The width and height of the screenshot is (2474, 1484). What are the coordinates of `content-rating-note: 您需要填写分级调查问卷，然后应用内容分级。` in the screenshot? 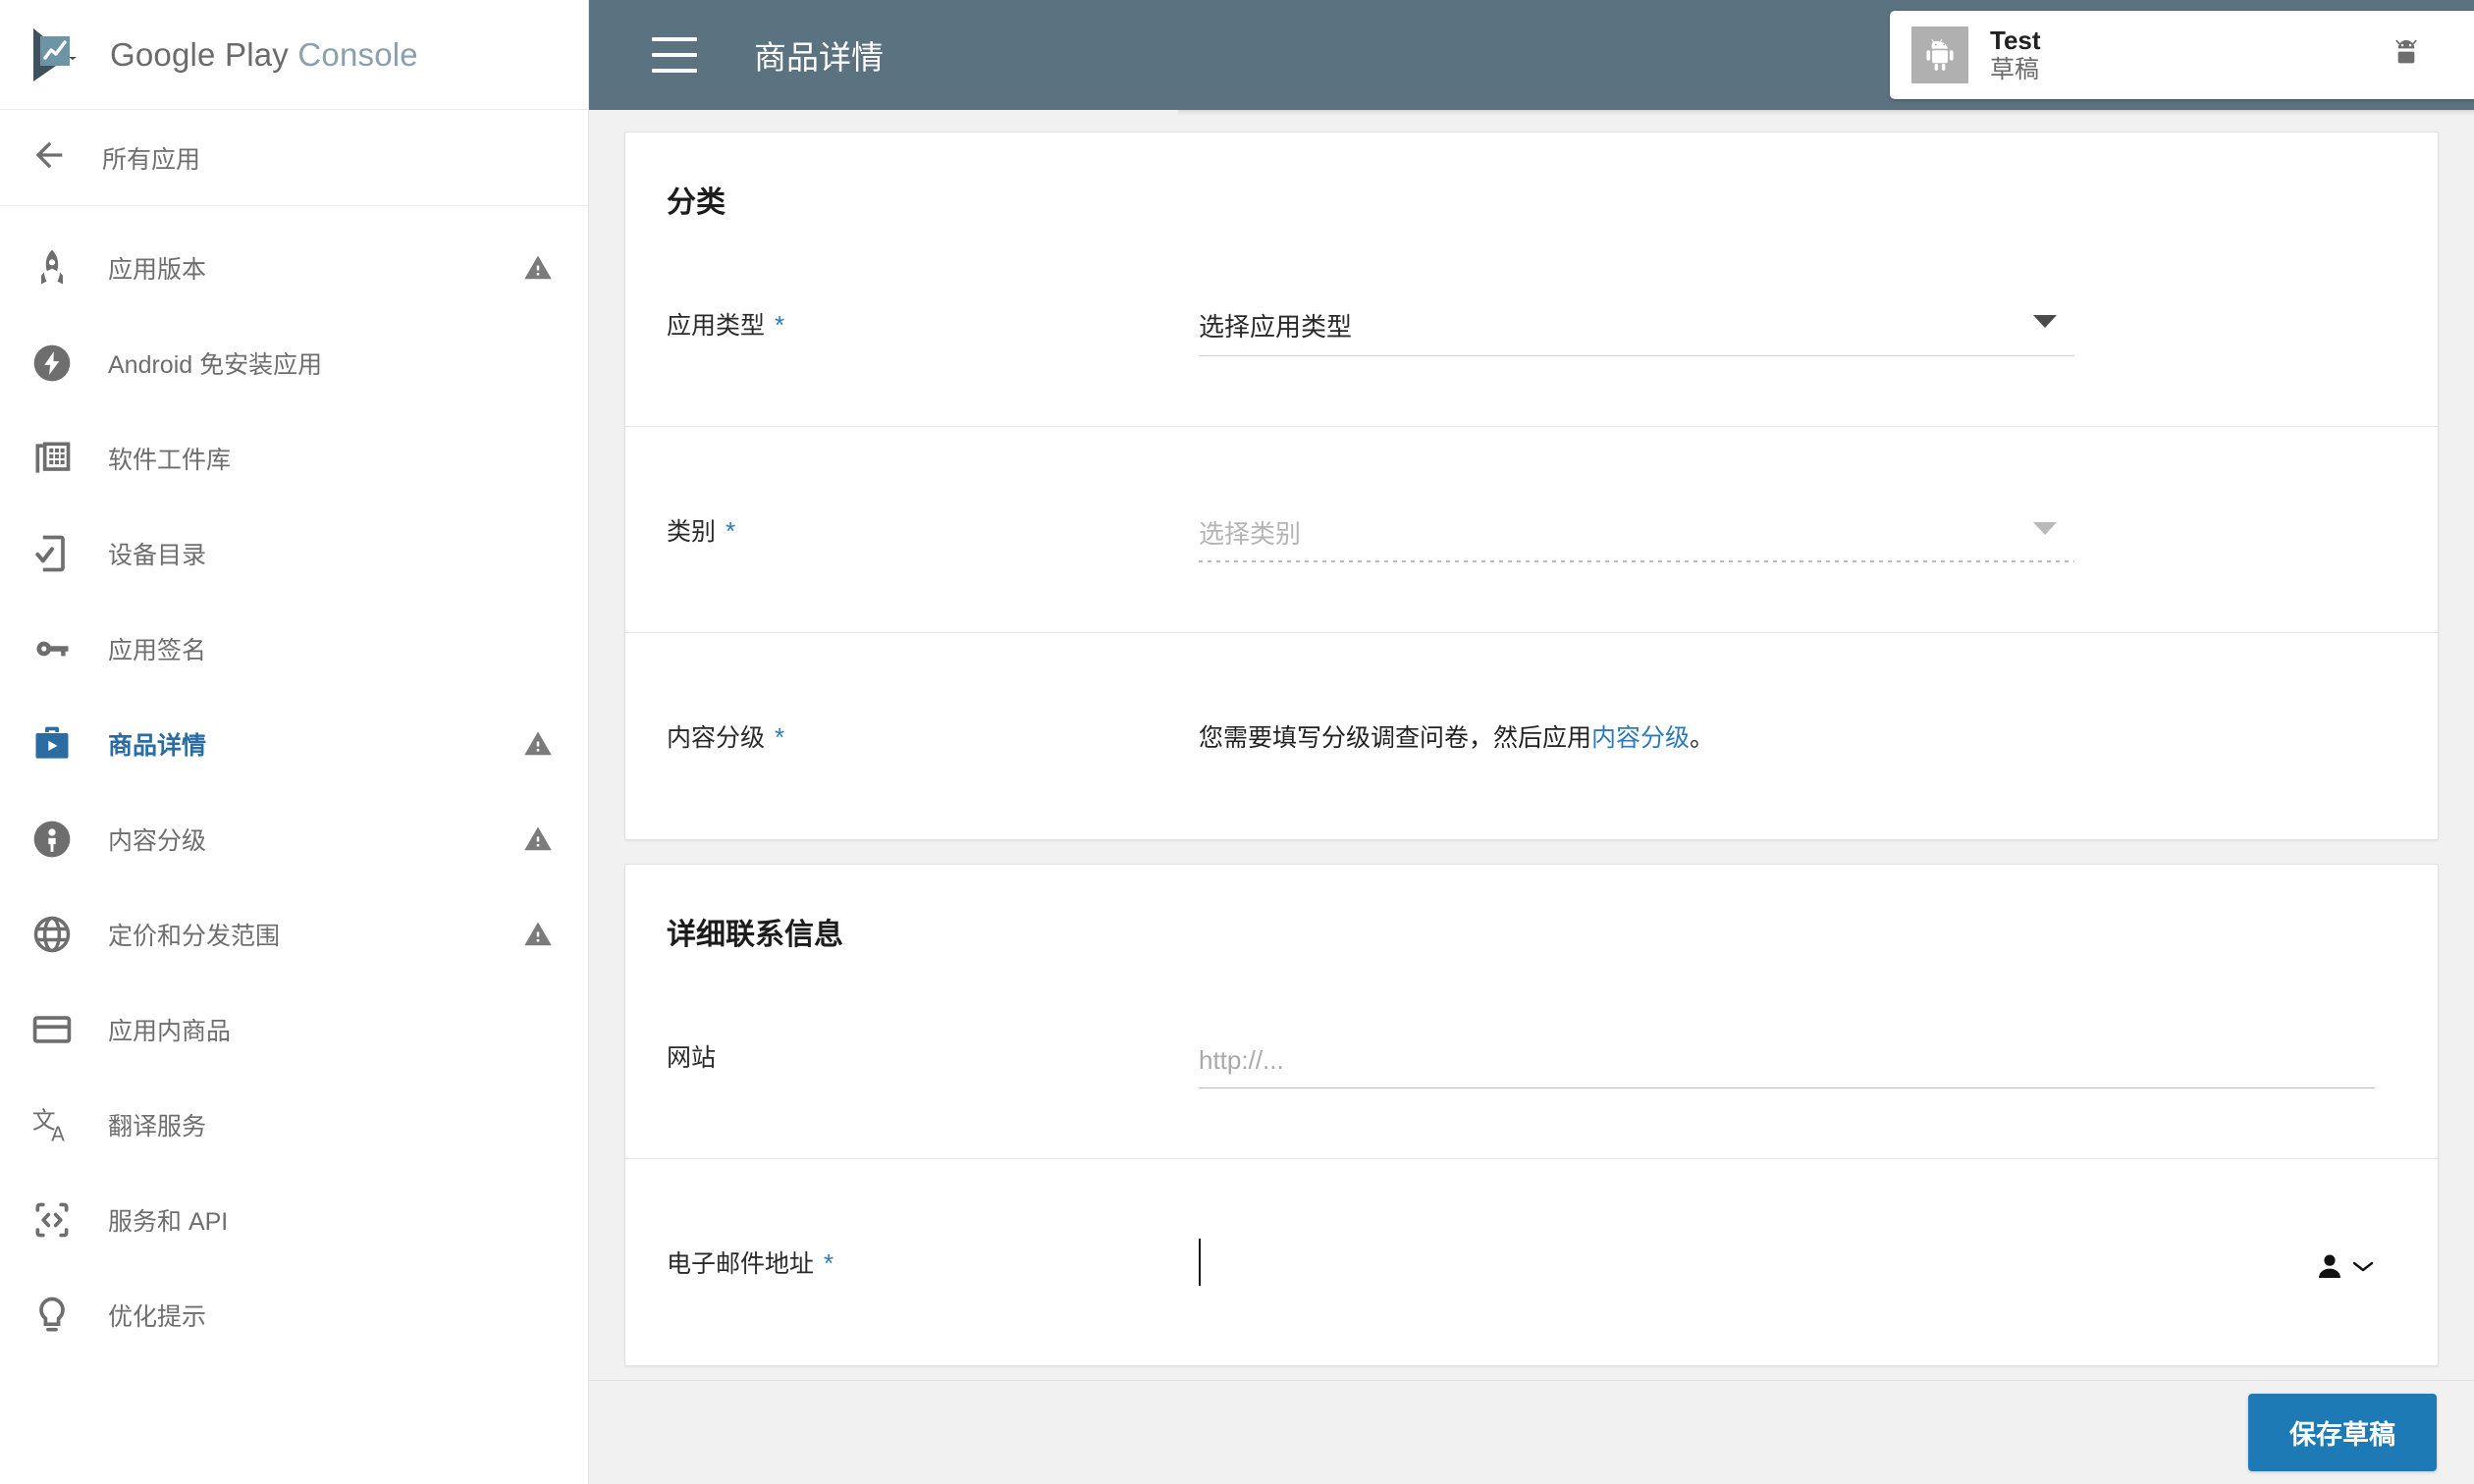 It's located at (1787, 736).